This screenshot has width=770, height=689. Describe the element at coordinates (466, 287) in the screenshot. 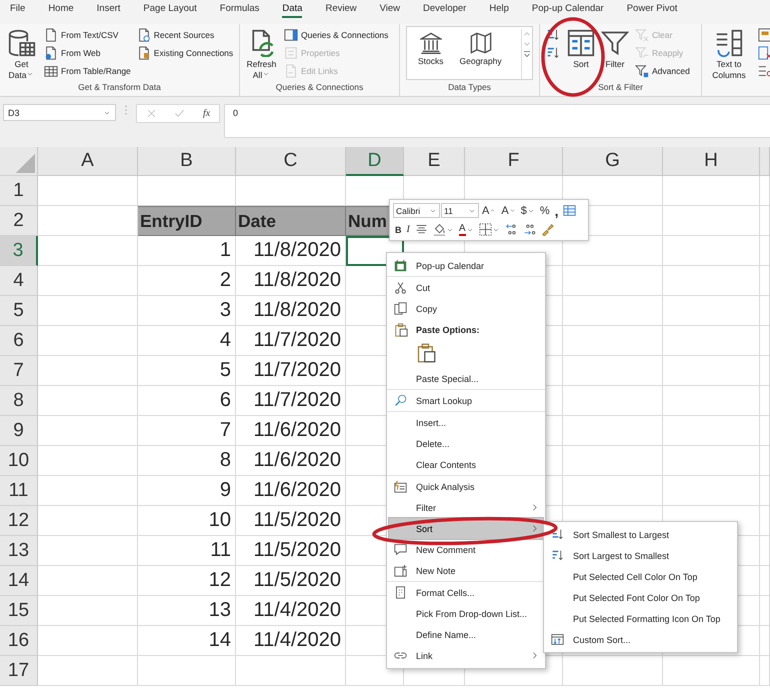

I see `menu-item: Cut` at that location.